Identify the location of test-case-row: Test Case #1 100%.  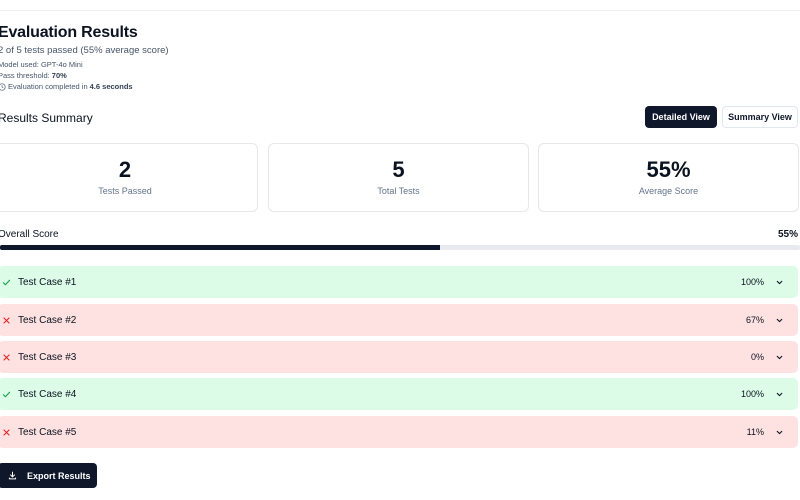
(399, 282).